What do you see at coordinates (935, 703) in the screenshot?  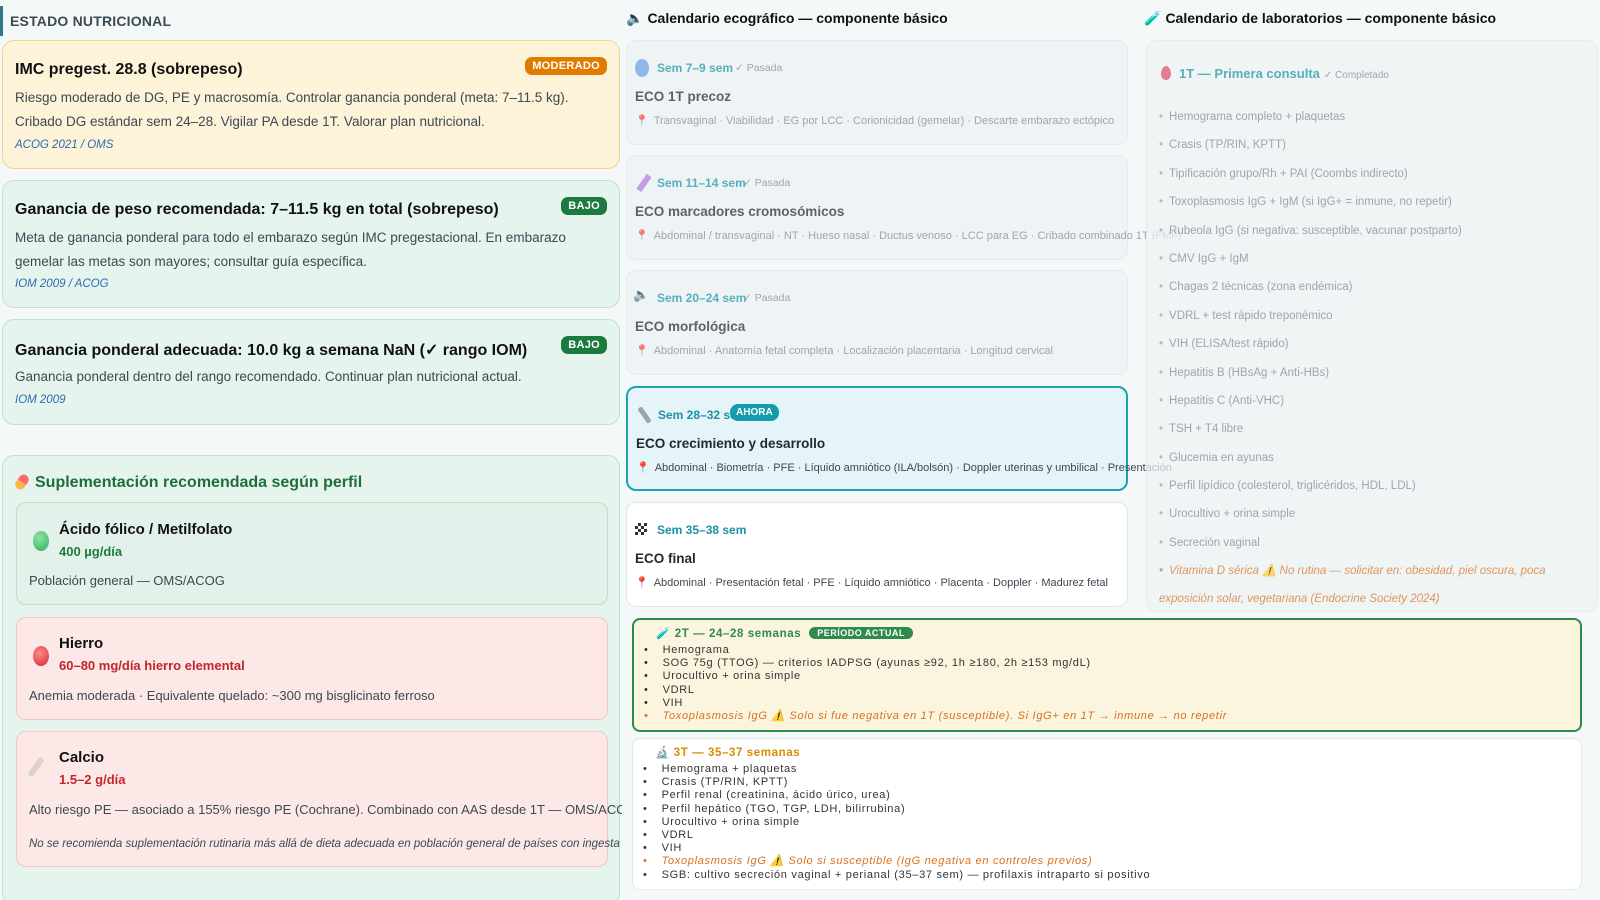 I see `lab-item: VIH` at bounding box center [935, 703].